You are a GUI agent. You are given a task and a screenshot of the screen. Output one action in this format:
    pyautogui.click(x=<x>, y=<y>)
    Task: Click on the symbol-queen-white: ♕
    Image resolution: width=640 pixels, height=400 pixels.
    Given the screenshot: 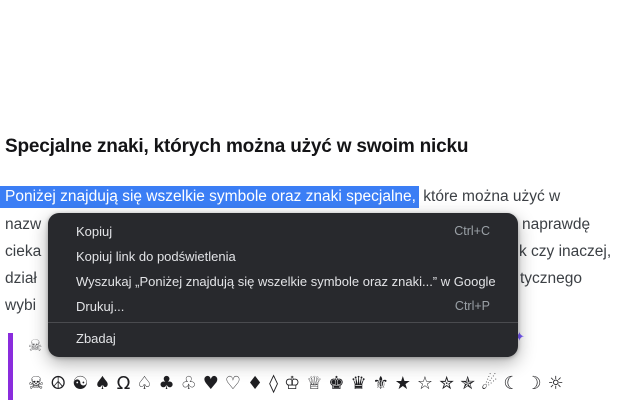 What is the action you would take?
    pyautogui.click(x=314, y=383)
    